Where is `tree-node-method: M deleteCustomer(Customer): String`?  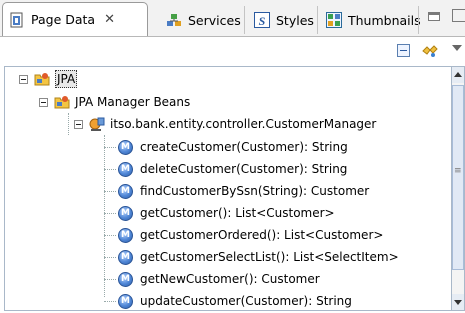
tree-node-method: M deleteCustomer(Customer): String is located at coordinates (232, 169).